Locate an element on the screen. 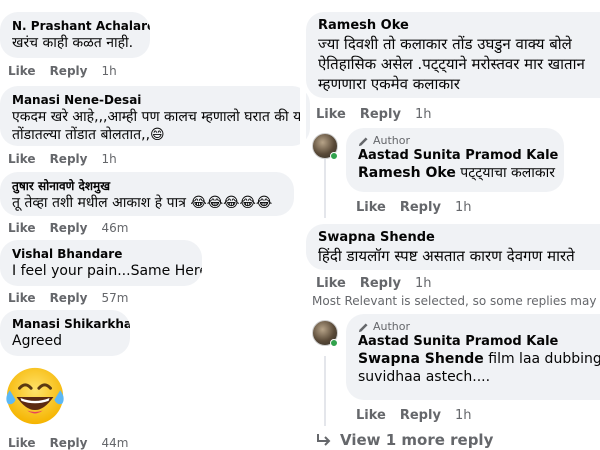 The width and height of the screenshot is (600, 450). comment-text-fragment: तोंडातल्या तोंडात बोलतात,, is located at coordinates (81, 135).